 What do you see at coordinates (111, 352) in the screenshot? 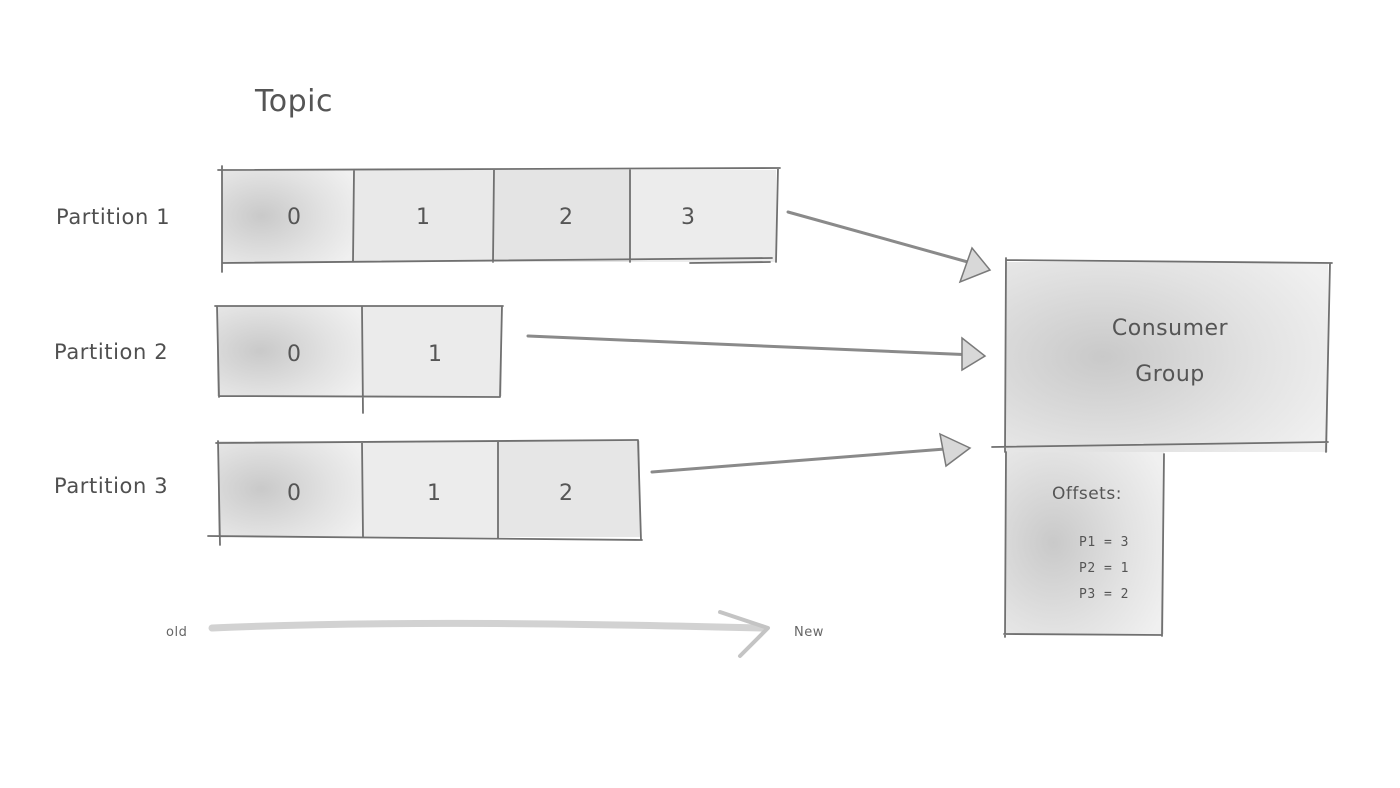
I see `partition-2-label: Partition 2` at bounding box center [111, 352].